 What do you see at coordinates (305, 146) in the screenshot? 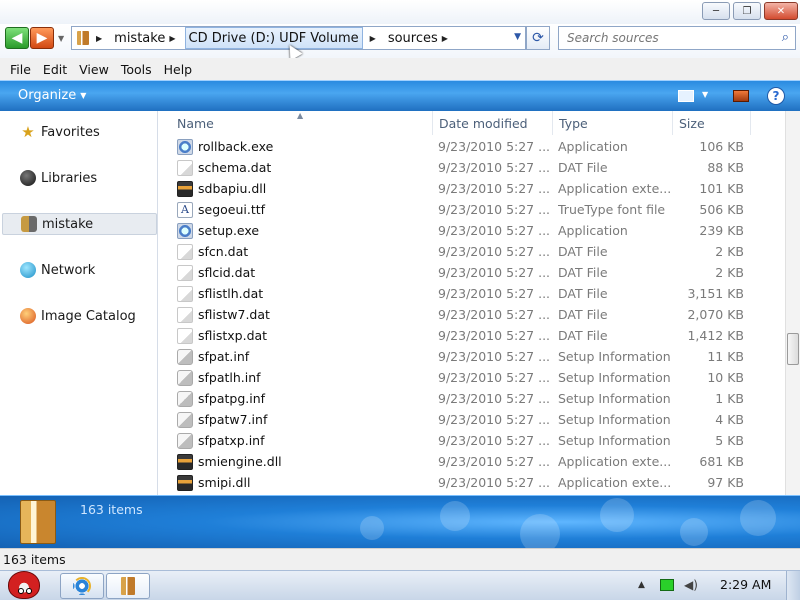
I see `file-name-cell: rollback.exe` at bounding box center [305, 146].